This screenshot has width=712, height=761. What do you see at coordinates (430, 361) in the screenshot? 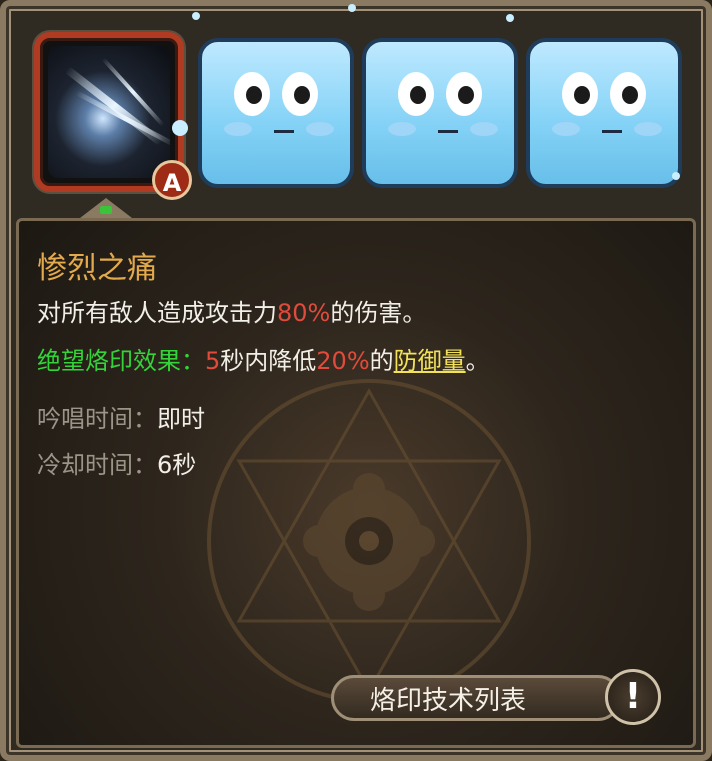
I see `defense-stat-link: 防御量` at bounding box center [430, 361].